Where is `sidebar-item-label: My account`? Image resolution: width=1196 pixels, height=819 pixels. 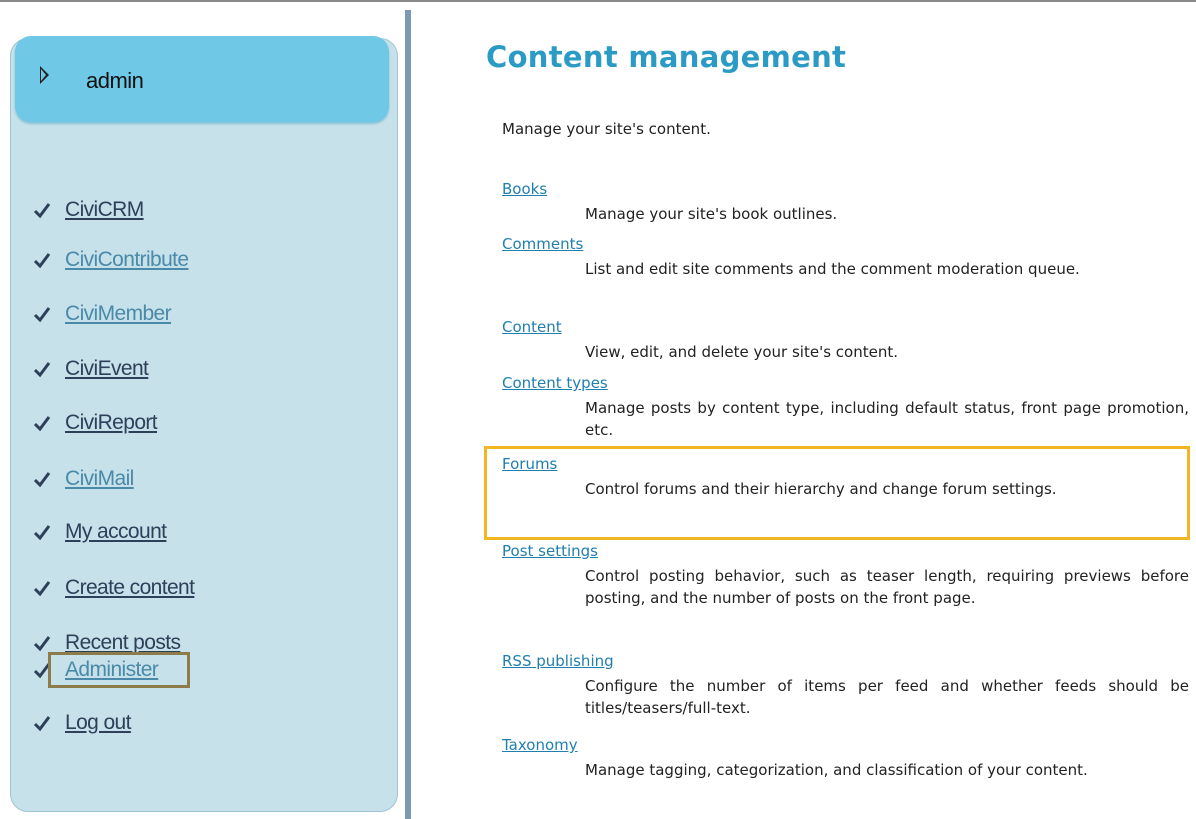 sidebar-item-label: My account is located at coordinates (116, 532).